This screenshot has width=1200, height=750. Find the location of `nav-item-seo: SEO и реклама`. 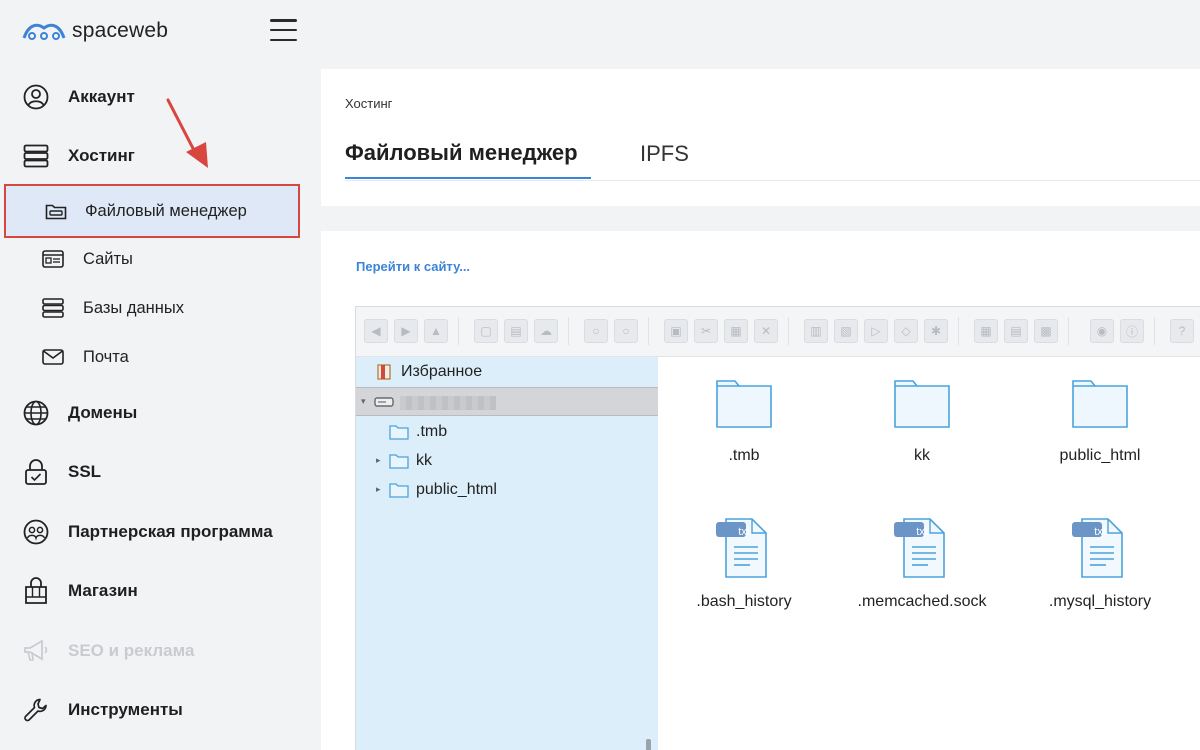

nav-item-seo: SEO и реклама is located at coordinates (160, 651).